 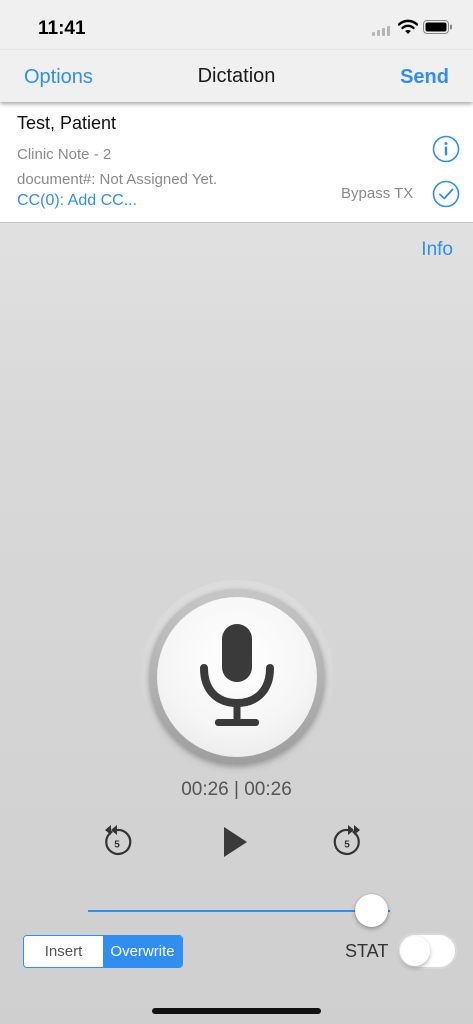 I want to click on status-time: 11:41, so click(x=62, y=28).